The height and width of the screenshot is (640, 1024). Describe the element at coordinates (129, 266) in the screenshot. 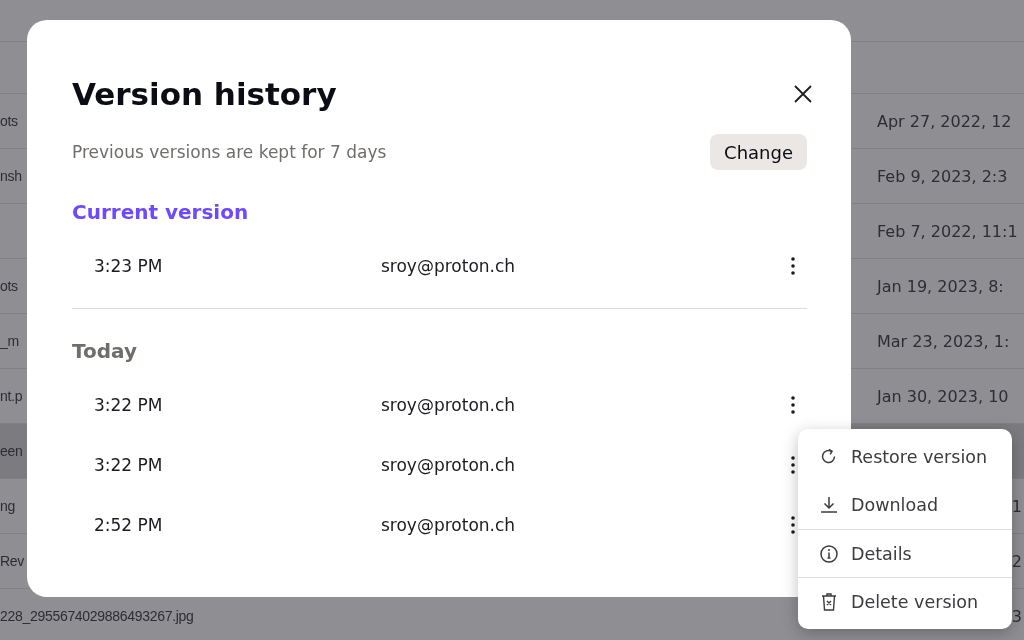

I see `version-time: 3:23 PM` at that location.